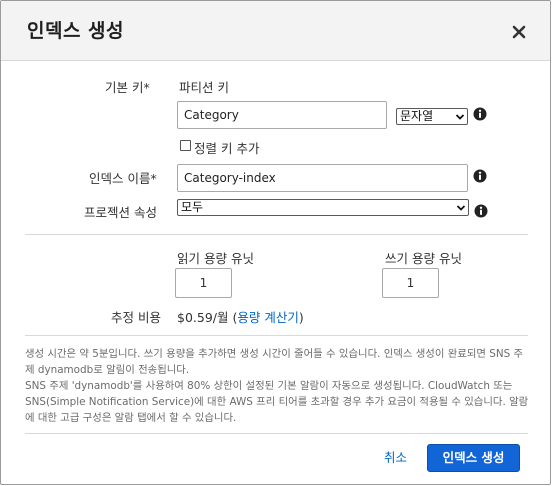 The image size is (552, 486). I want to click on dialog-header: 인덱스 생성, so click(275, 31).